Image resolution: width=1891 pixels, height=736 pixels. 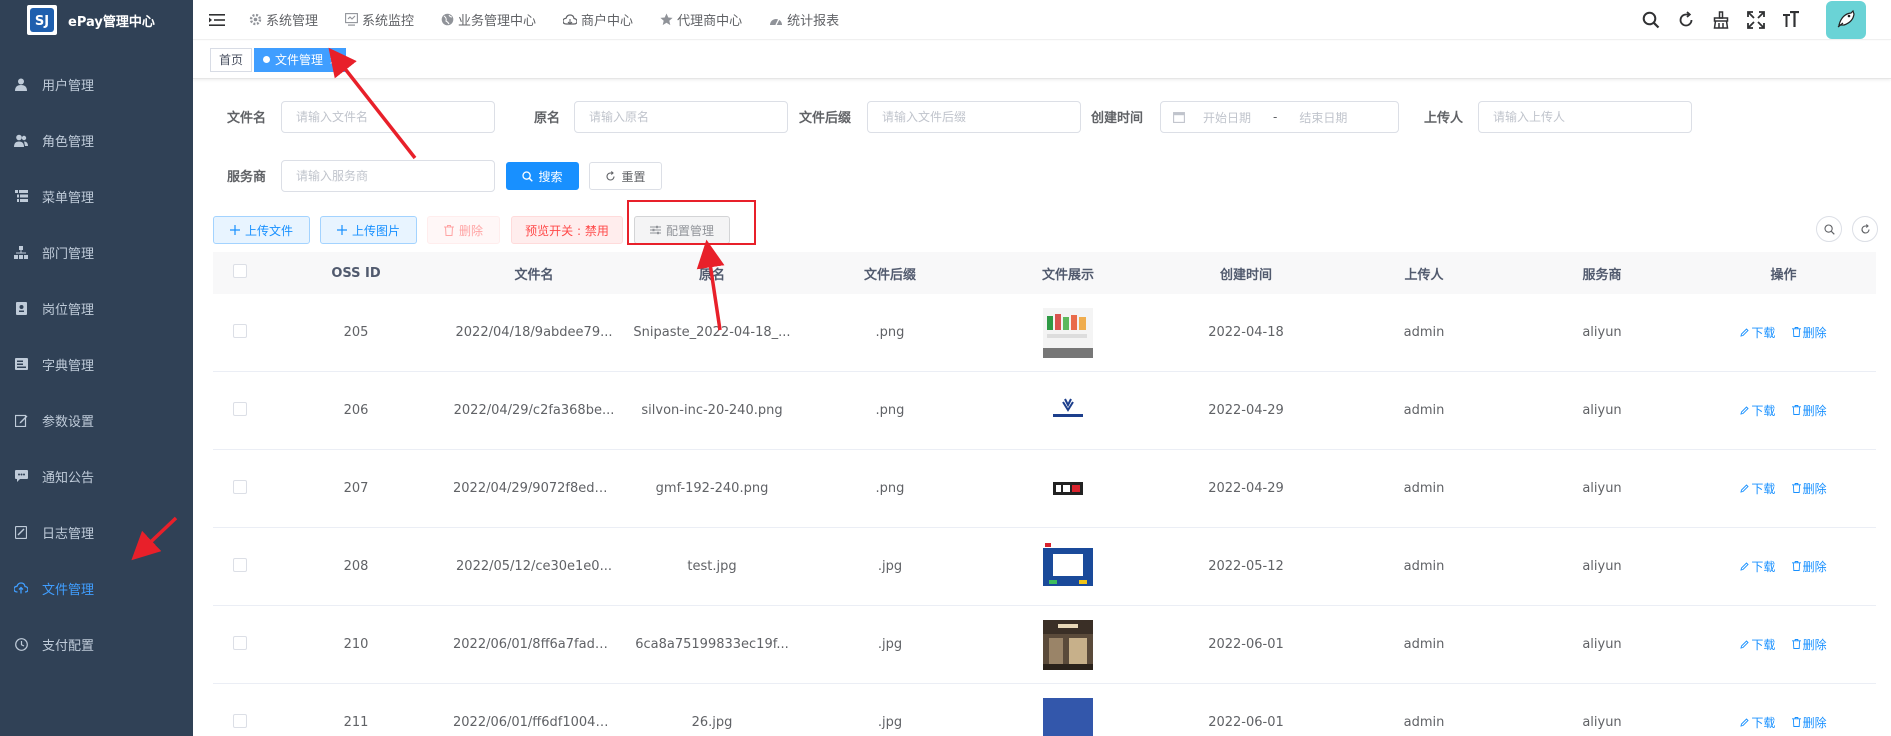 What do you see at coordinates (1246, 332) in the screenshot?
I see `created-time-cell: 2022-04-18` at bounding box center [1246, 332].